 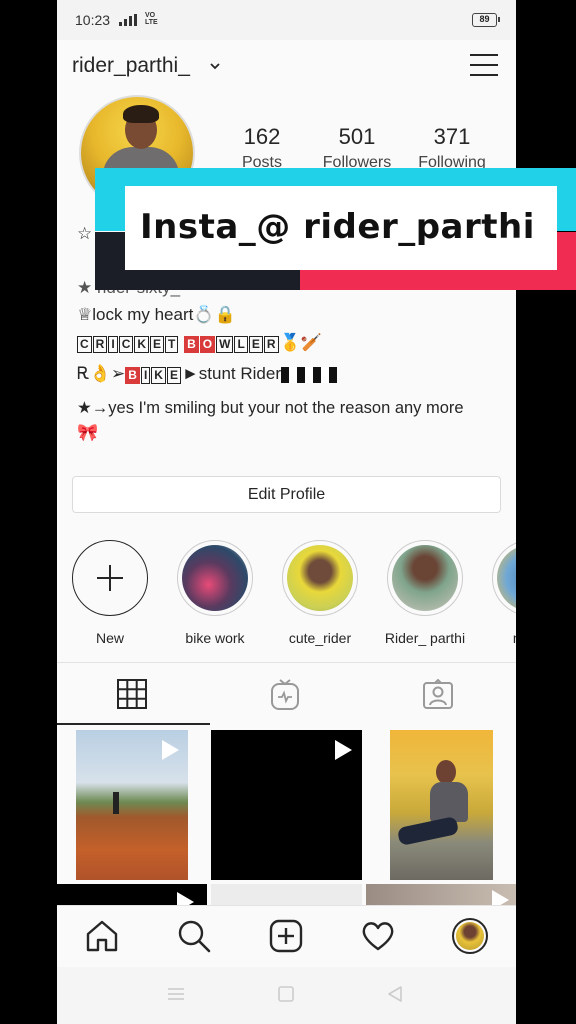 What do you see at coordinates (286, 494) in the screenshot?
I see `edit-profile-button: Edit Profile` at bounding box center [286, 494].